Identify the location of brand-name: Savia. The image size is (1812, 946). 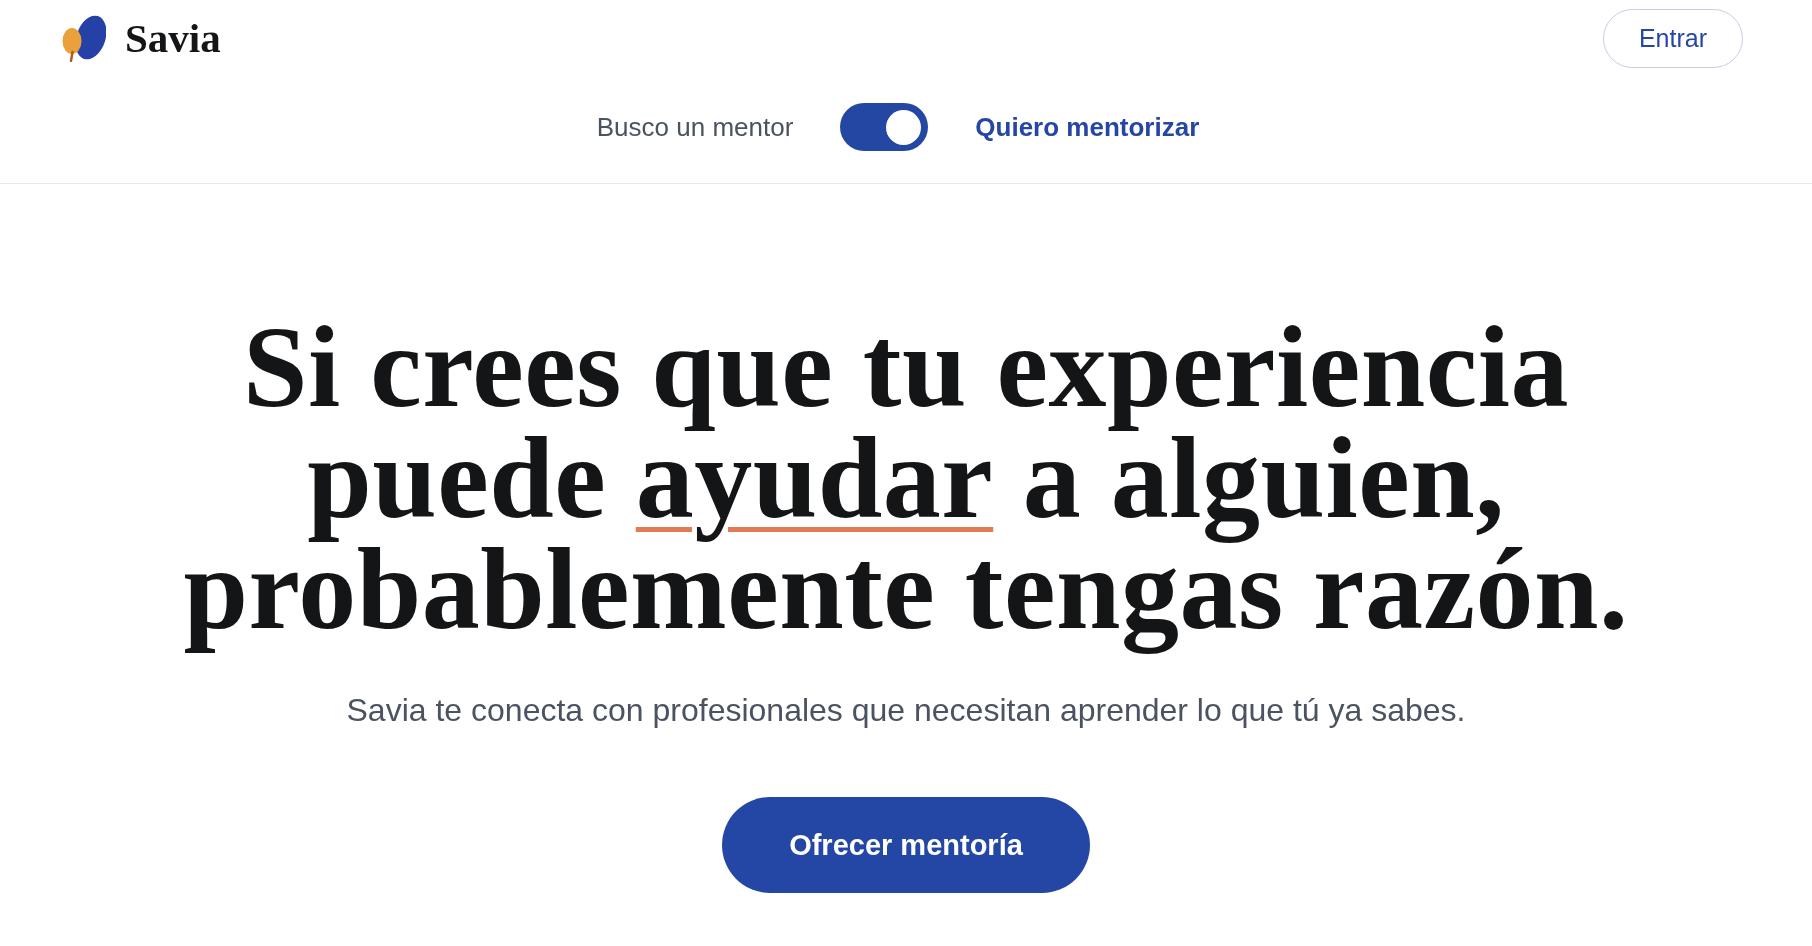
(173, 38).